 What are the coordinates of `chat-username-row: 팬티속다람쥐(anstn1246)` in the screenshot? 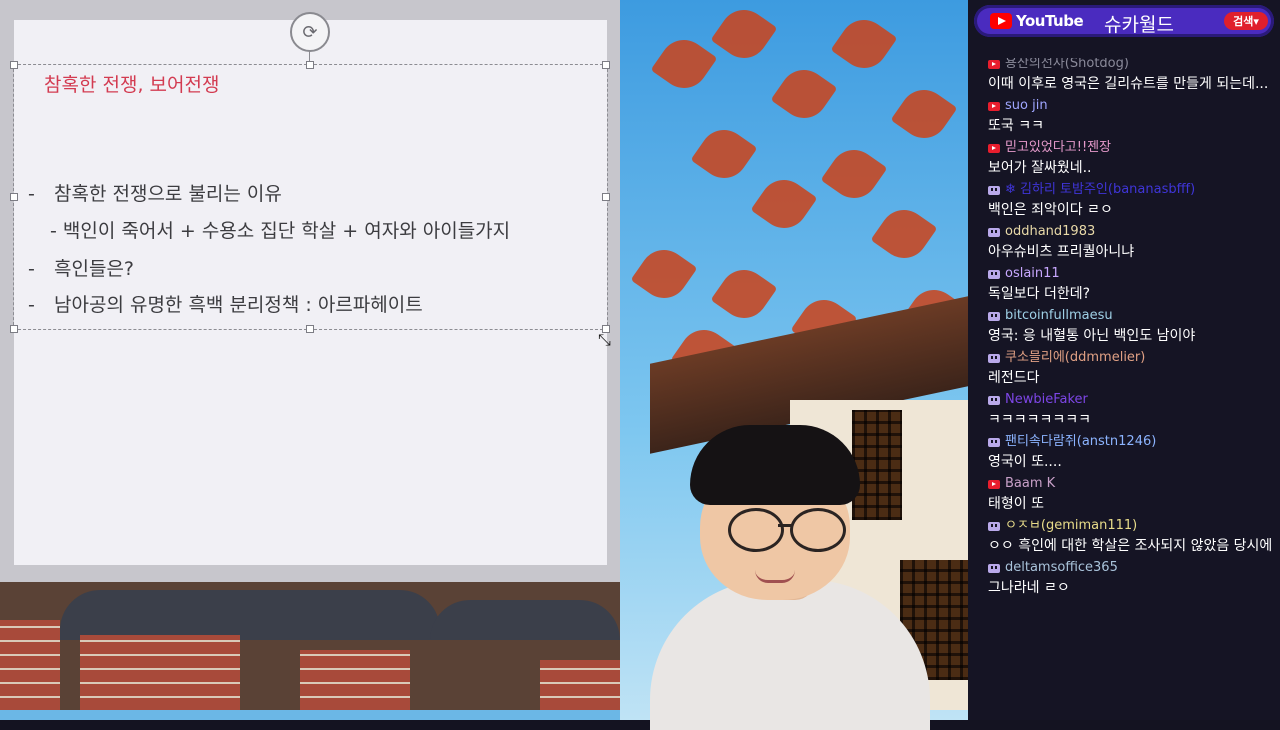 It's located at (1132, 442).